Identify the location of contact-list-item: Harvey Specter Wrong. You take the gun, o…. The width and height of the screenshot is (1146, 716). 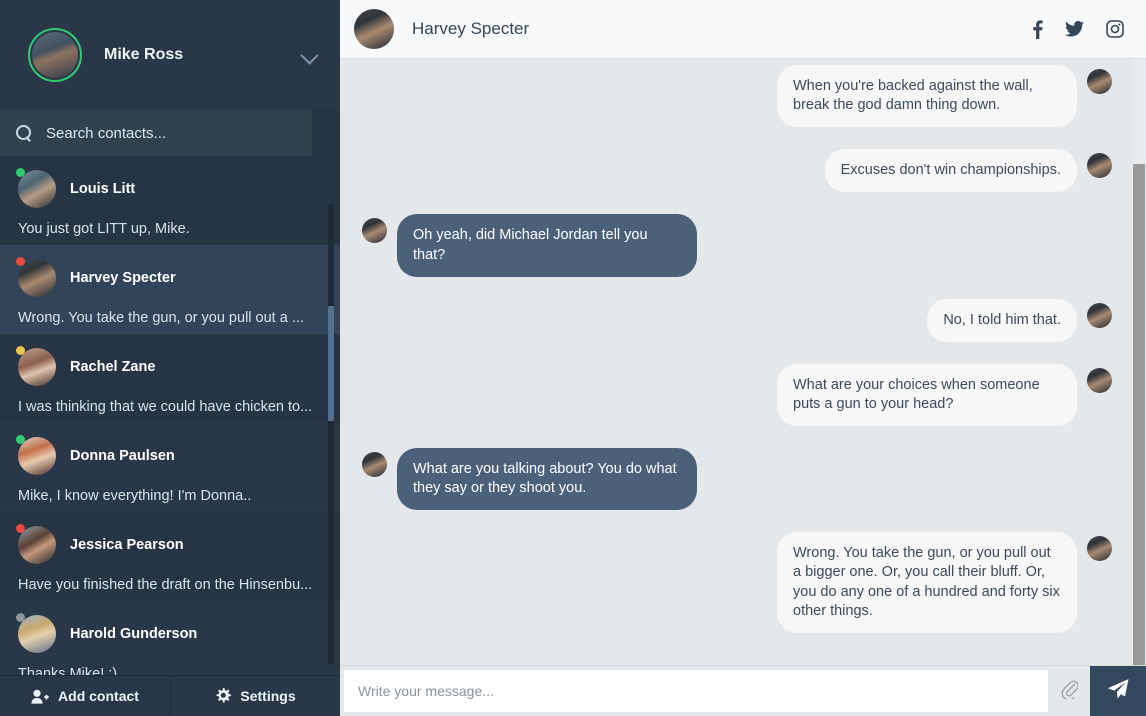
(170, 289).